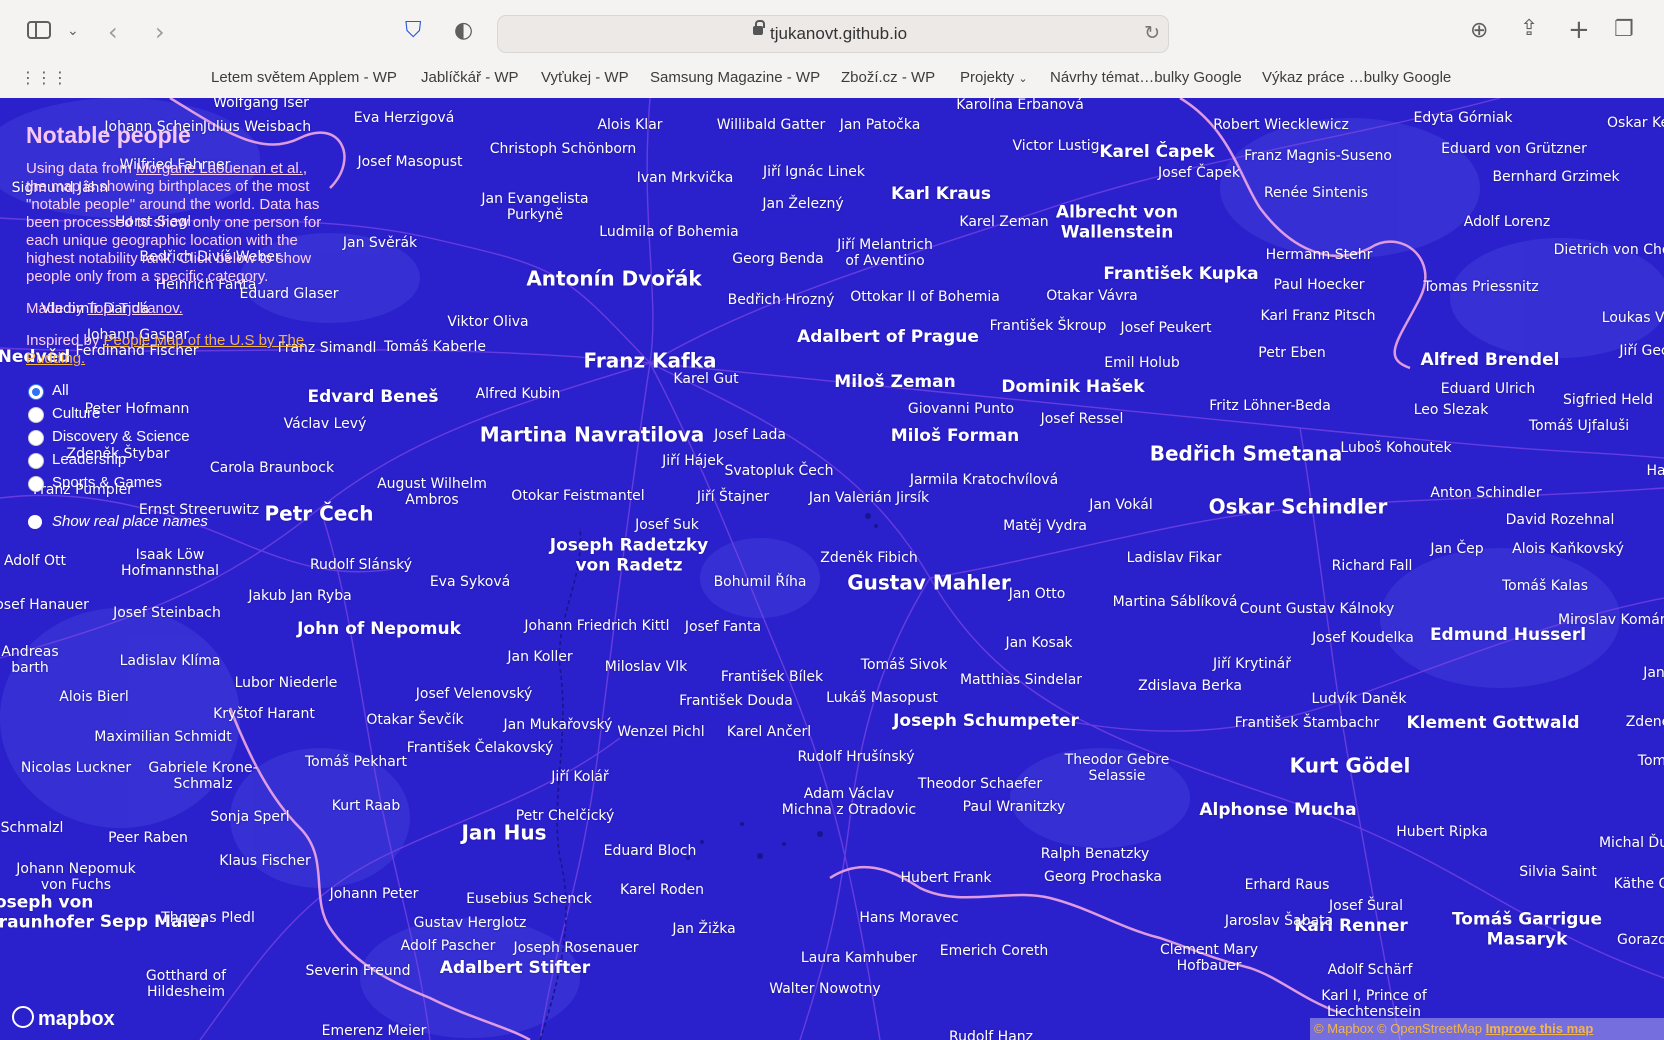 The width and height of the screenshot is (1664, 1040). What do you see at coordinates (946, 878) in the screenshot?
I see `place-label: Hubert Frank` at bounding box center [946, 878].